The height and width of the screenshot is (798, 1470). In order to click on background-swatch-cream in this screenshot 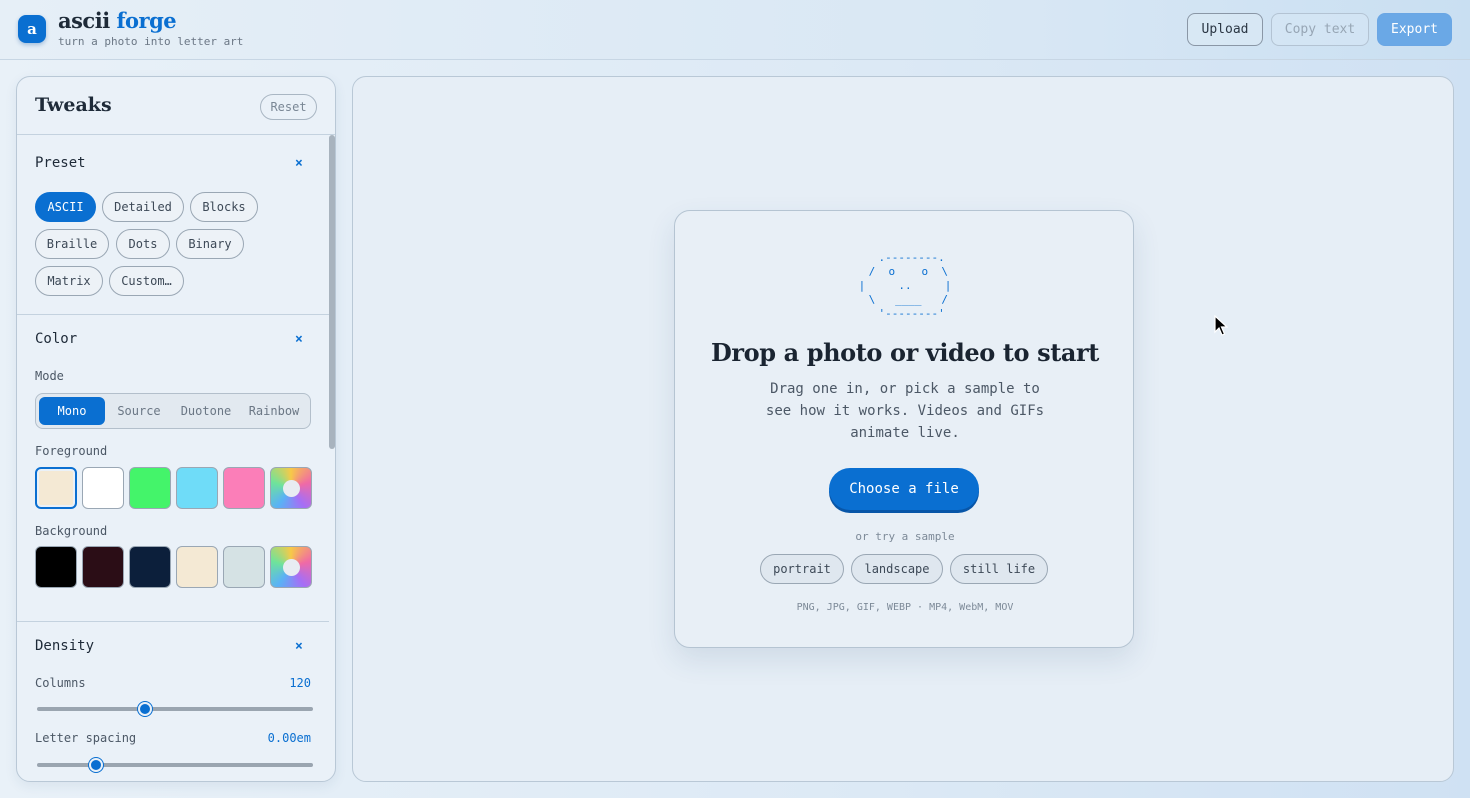, I will do `click(197, 567)`.